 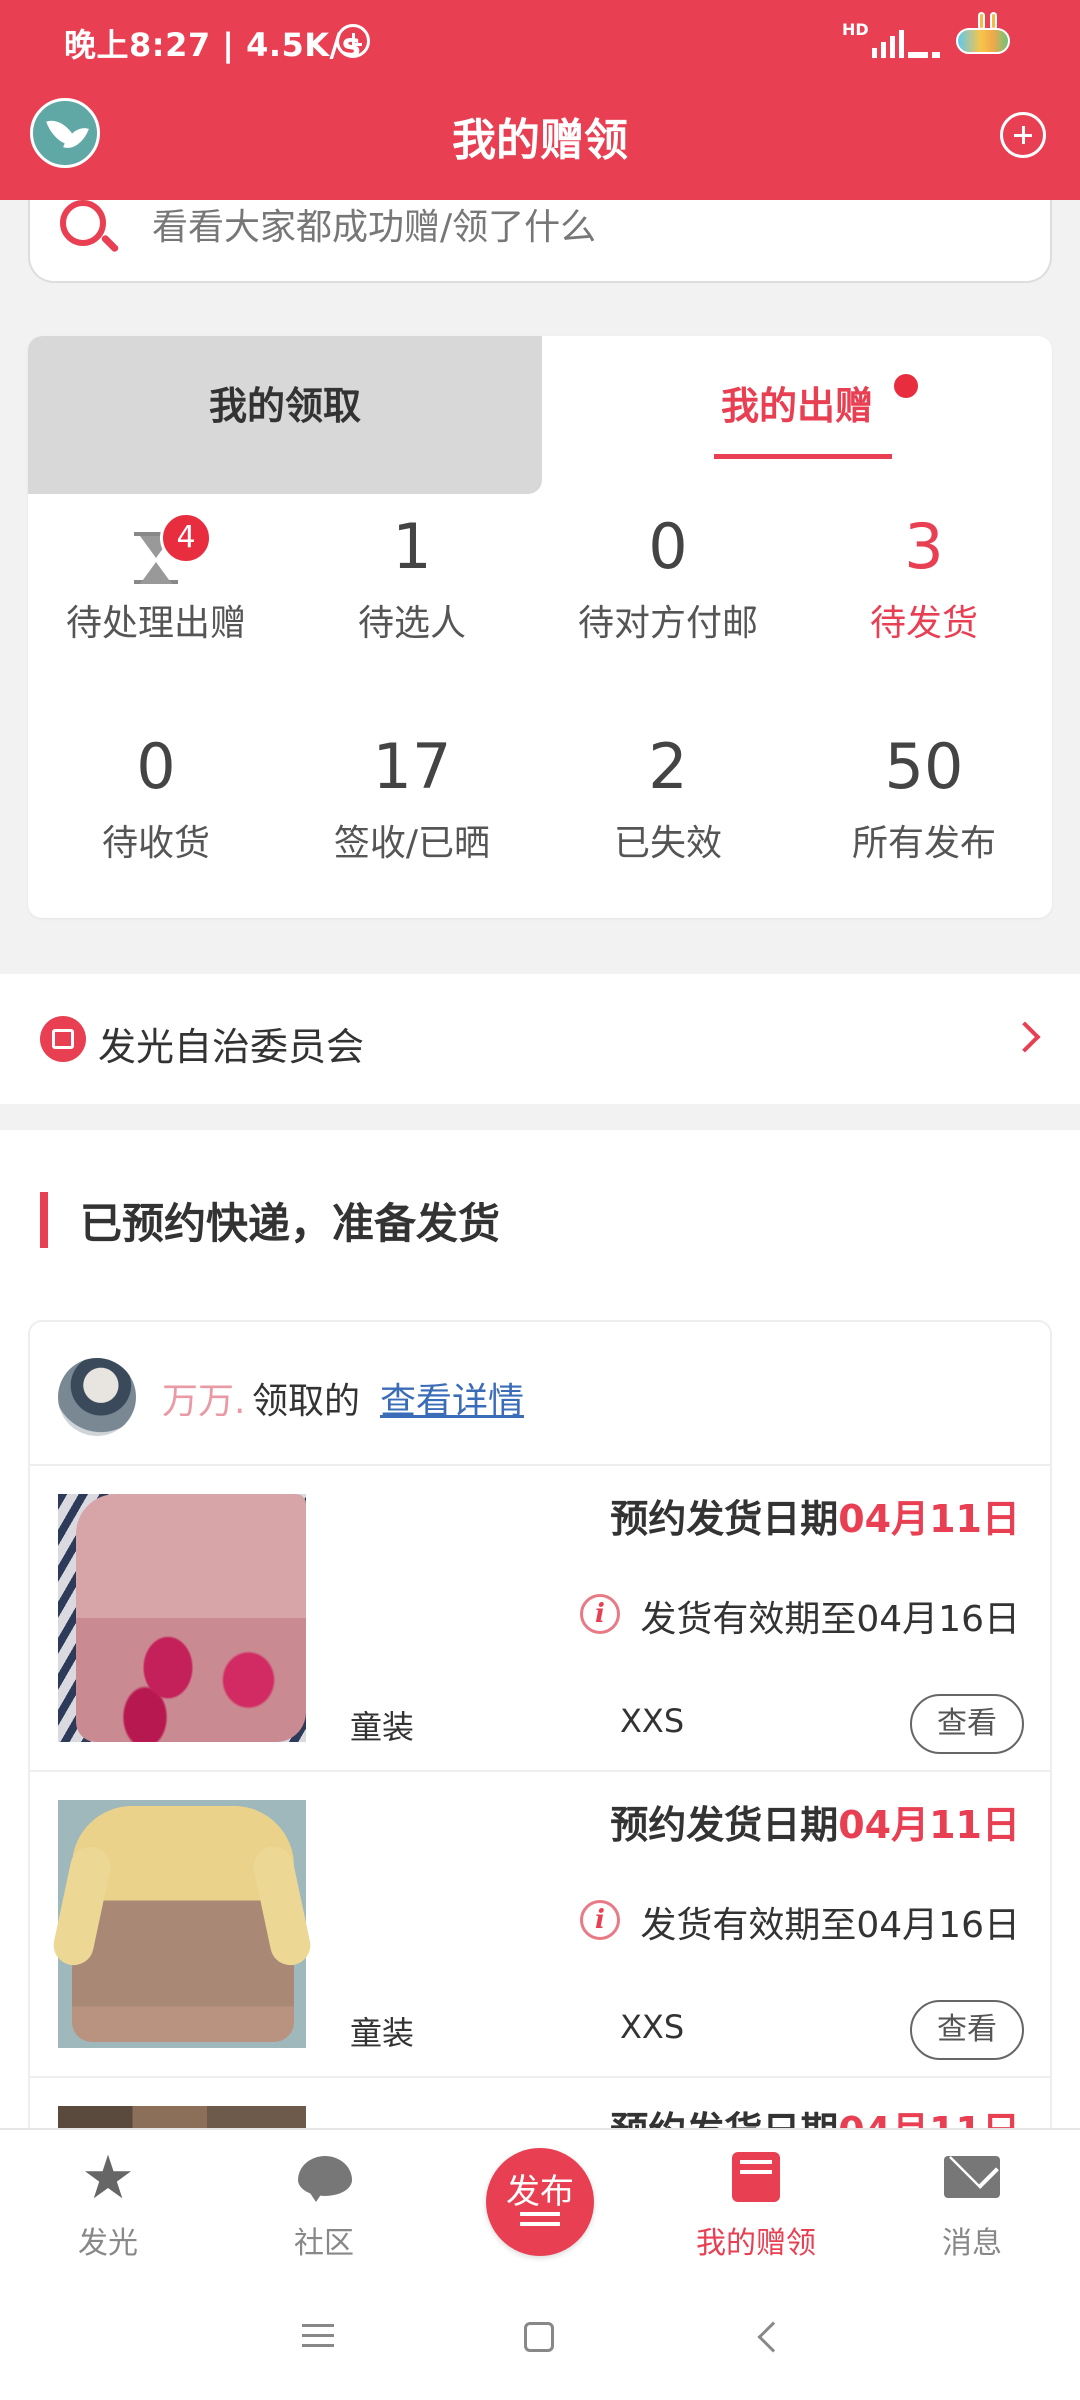 I want to click on nav-item-my-gifts: 我的赠领, so click(x=756, y=2201).